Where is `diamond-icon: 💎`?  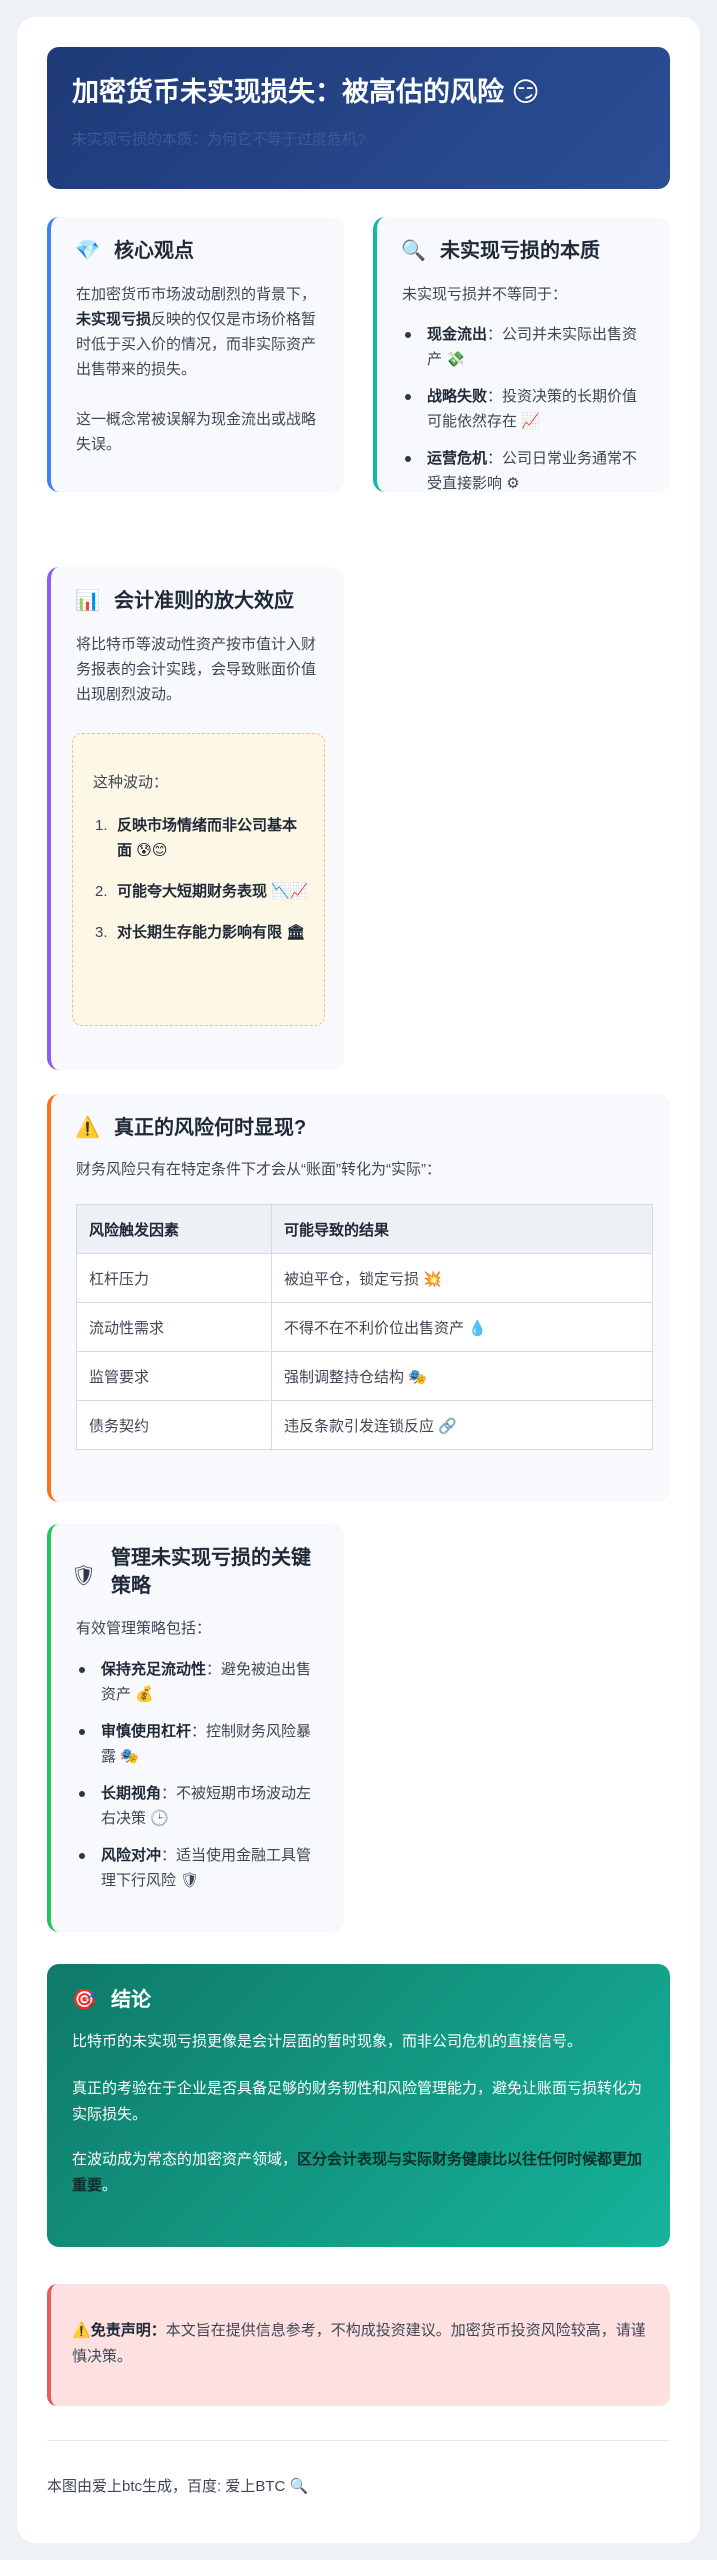
diamond-icon: 💎 is located at coordinates (87, 251).